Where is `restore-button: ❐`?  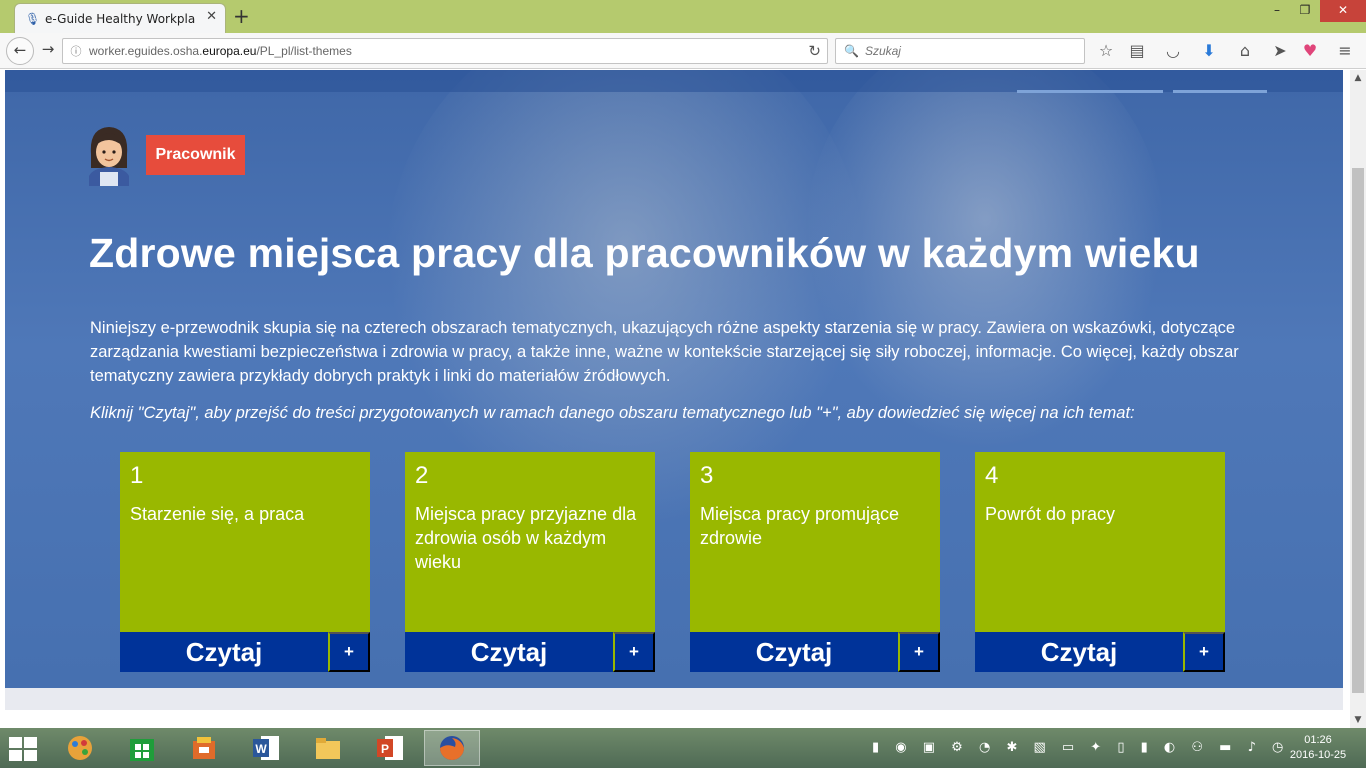
restore-button: ❐ is located at coordinates (1305, 11).